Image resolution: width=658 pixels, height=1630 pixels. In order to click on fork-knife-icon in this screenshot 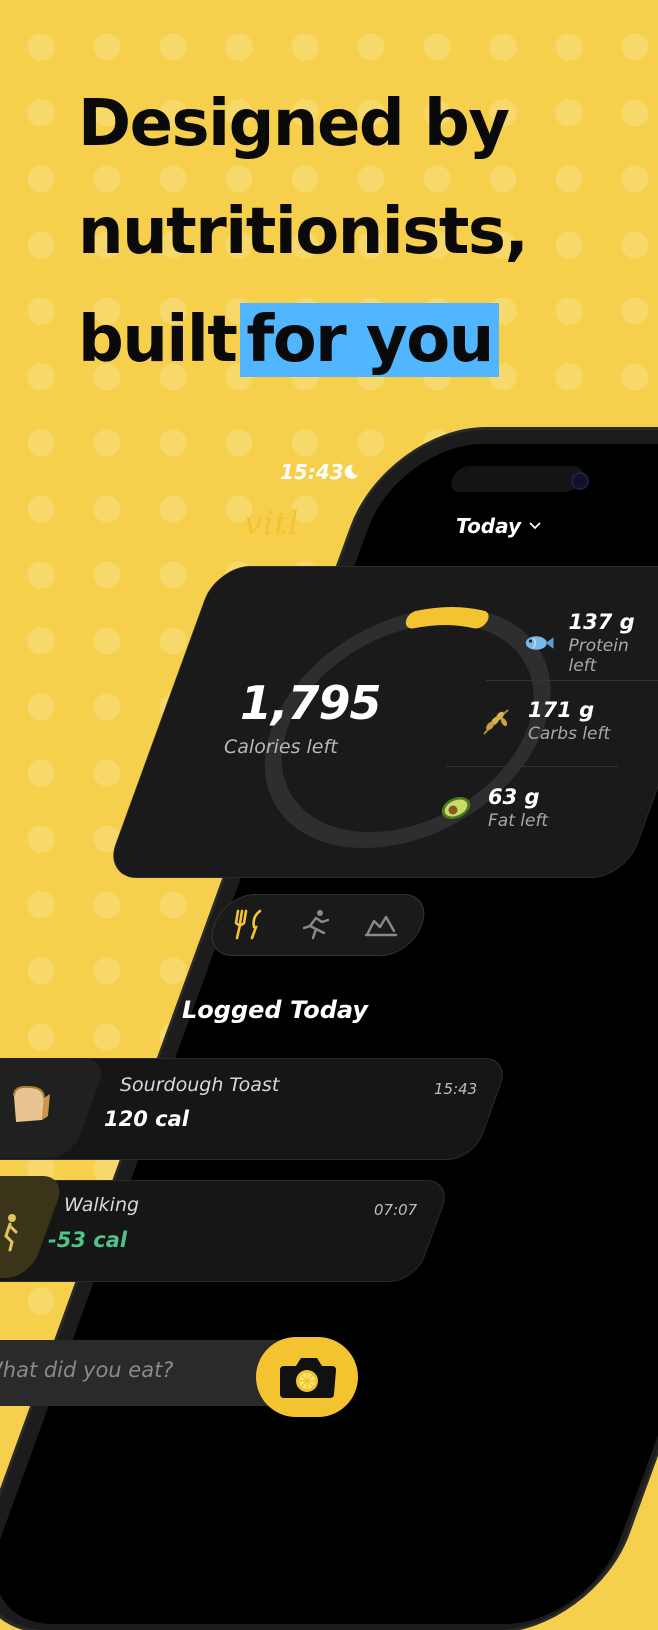, I will do `click(249, 924)`.